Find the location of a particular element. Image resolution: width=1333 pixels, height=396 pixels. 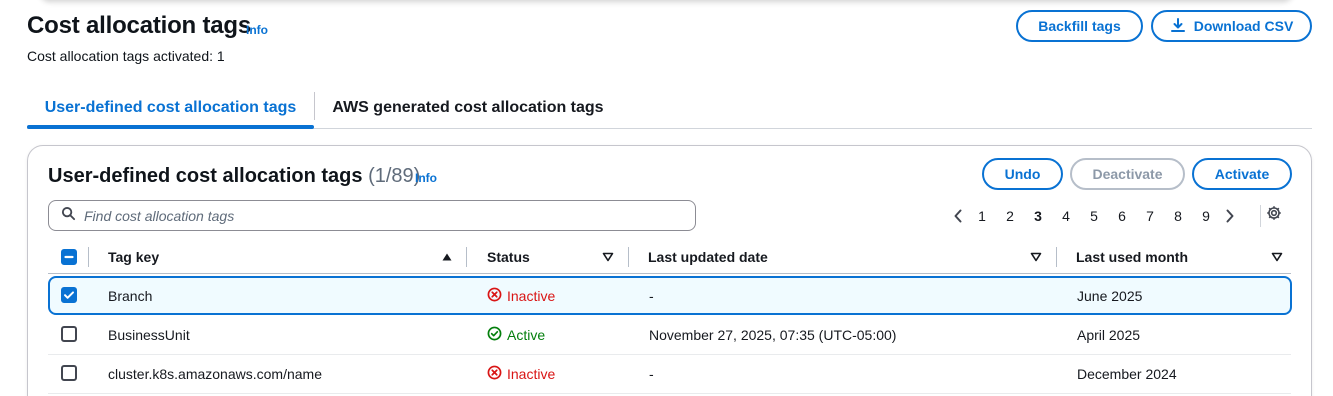

activate-button: Activate is located at coordinates (1242, 174).